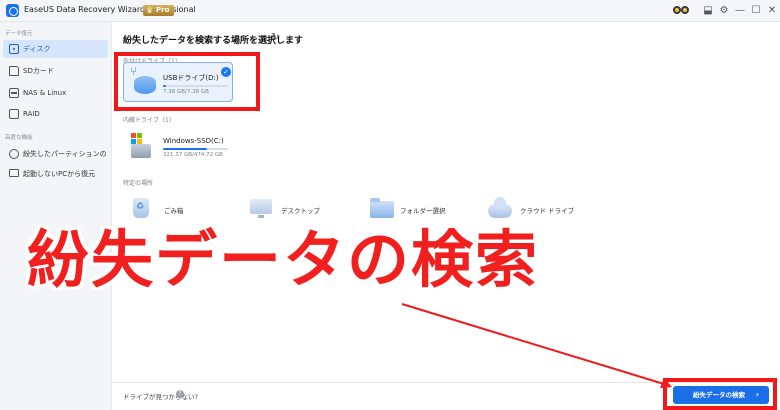  Describe the element at coordinates (536, 345) in the screenshot. I see `annotation-arrow` at that location.